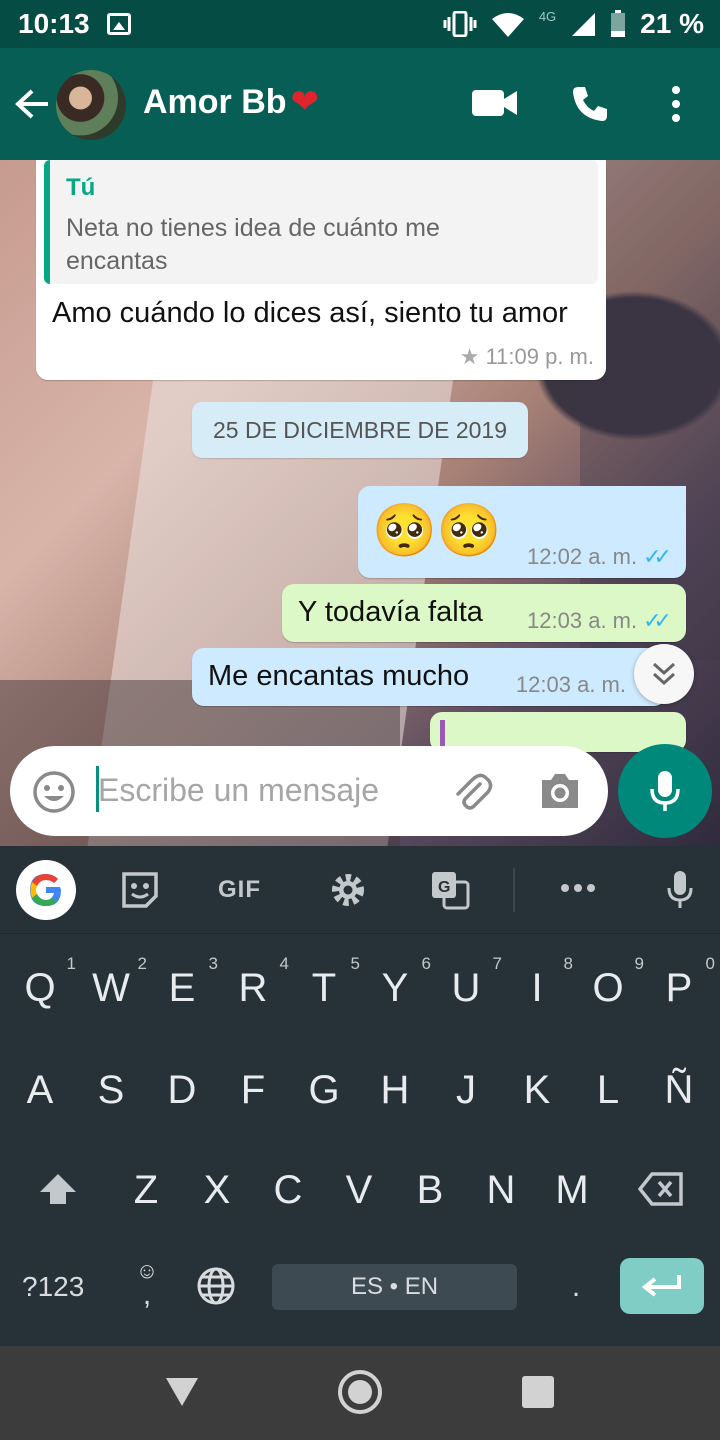 Image resolution: width=720 pixels, height=1440 pixels. Describe the element at coordinates (584, 24) in the screenshot. I see `signal-icon` at that location.